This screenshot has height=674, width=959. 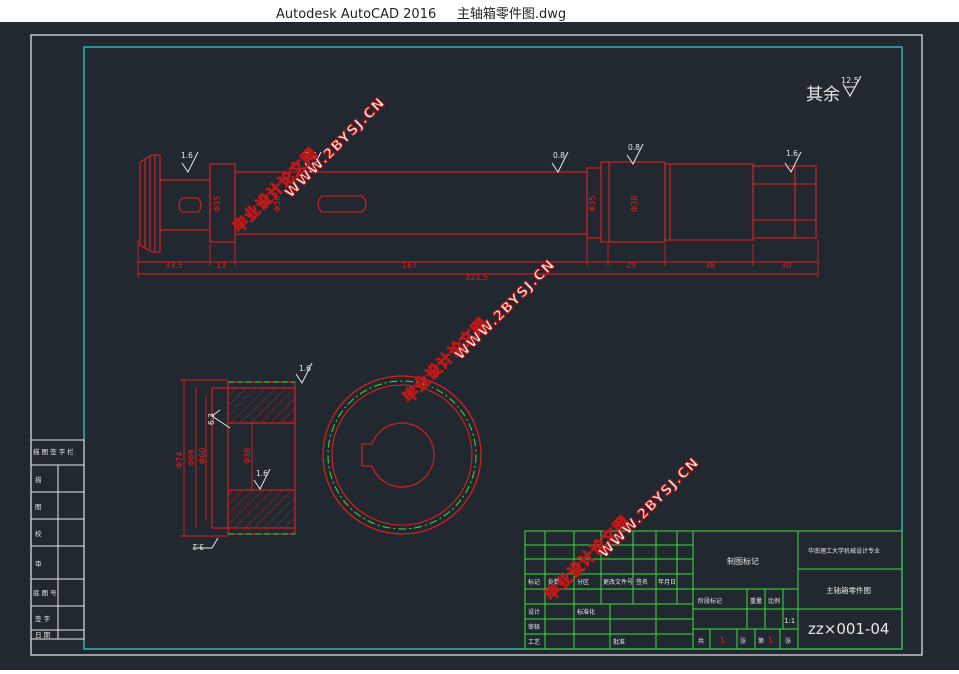 I want to click on tb-mini-4: 签名, so click(x=642, y=582).